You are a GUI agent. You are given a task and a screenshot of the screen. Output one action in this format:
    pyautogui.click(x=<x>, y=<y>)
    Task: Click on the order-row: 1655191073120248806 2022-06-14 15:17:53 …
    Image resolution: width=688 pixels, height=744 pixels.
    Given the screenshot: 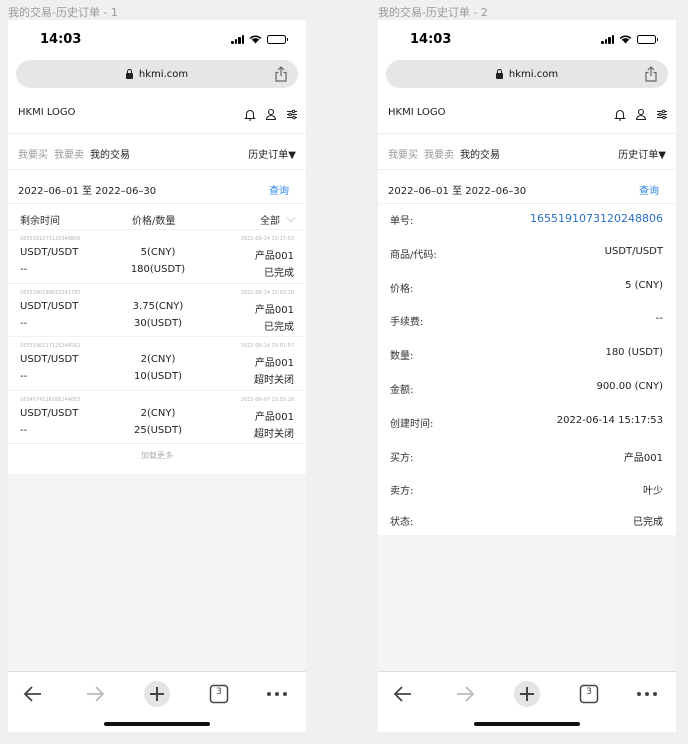 What is the action you would take?
    pyautogui.click(x=157, y=257)
    